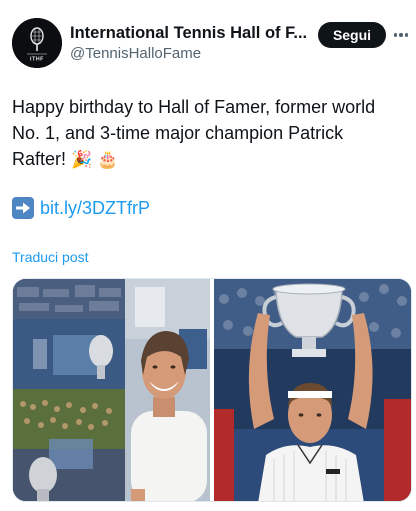 The width and height of the screenshot is (416, 511). What do you see at coordinates (178, 133) in the screenshot?
I see `tweet-text-line-2: No. 1, and 3-time major champion Patrick` at bounding box center [178, 133].